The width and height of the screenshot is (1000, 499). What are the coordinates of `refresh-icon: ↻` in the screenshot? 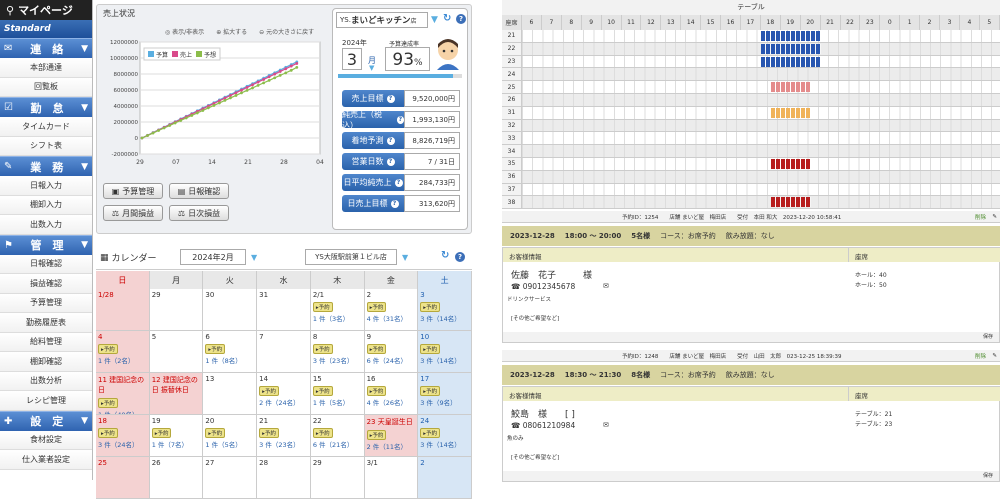 It's located at (447, 18).